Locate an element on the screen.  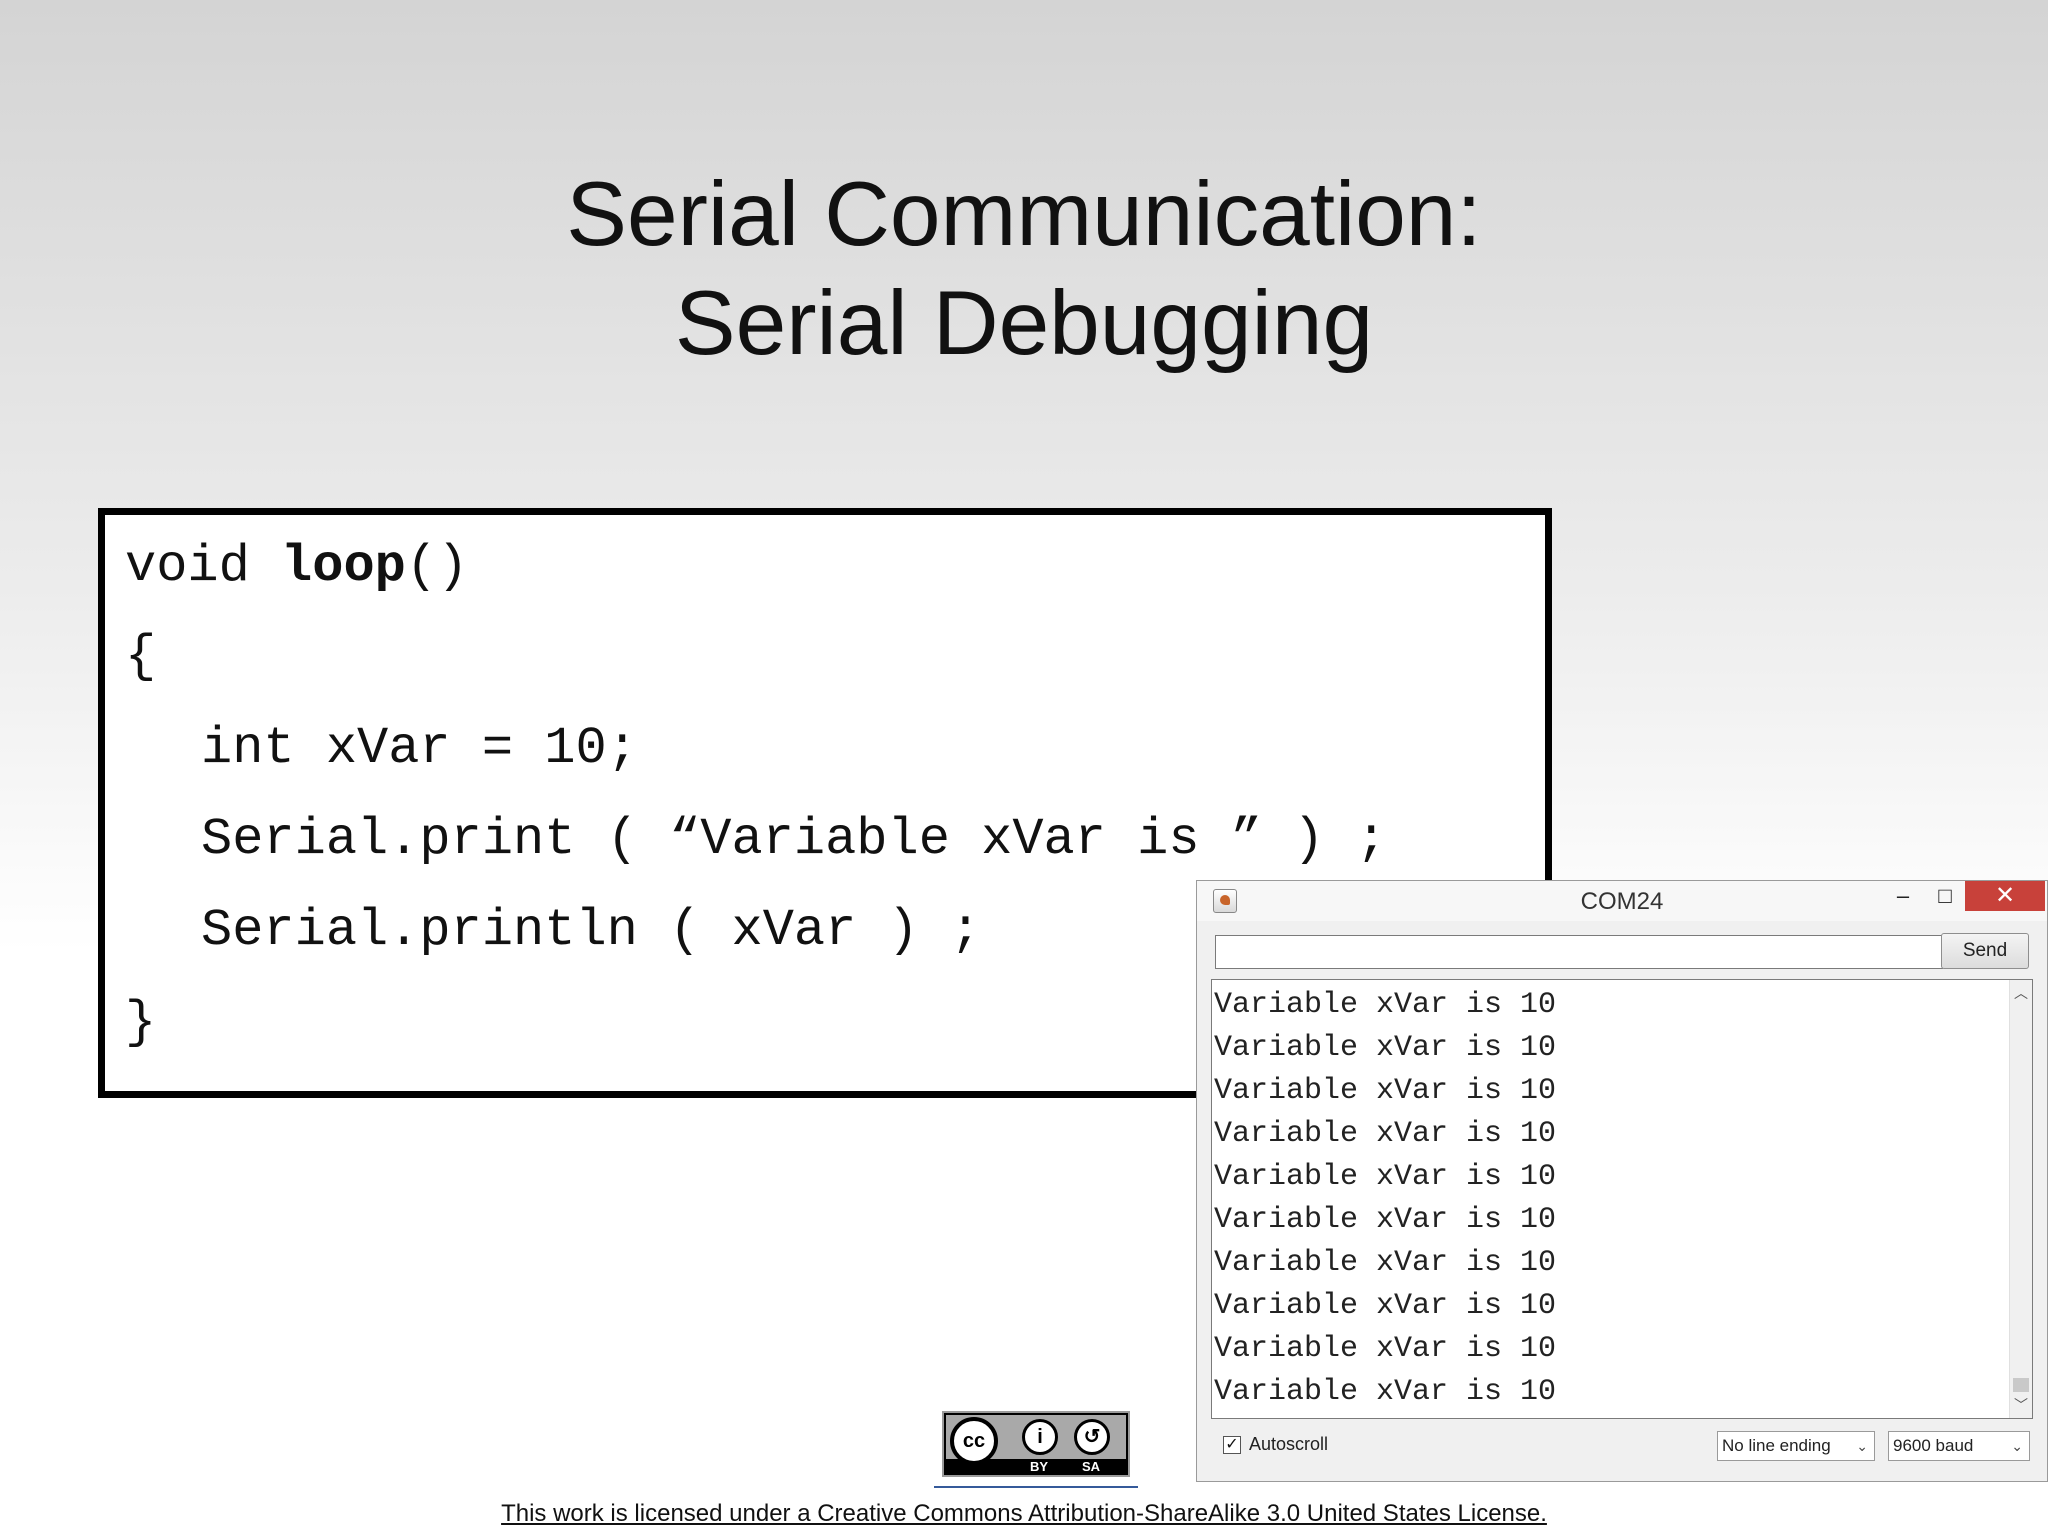
line-ending-select: No line ending ⌄ is located at coordinates (1796, 1446).